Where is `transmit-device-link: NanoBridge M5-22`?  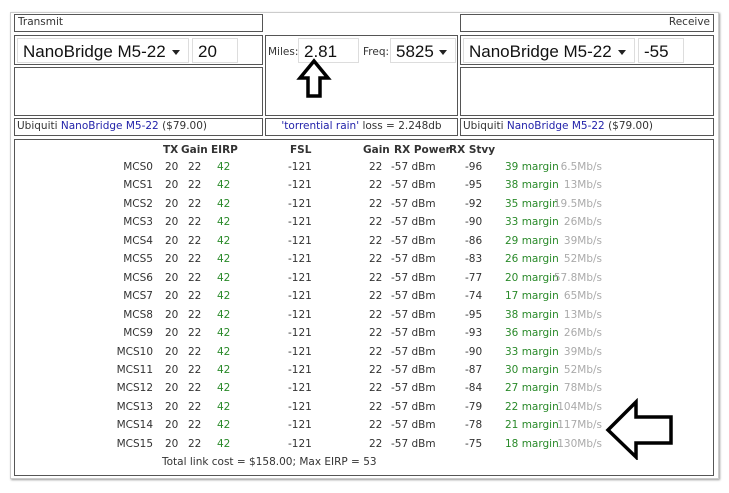 transmit-device-link: NanoBridge M5-22 is located at coordinates (110, 126).